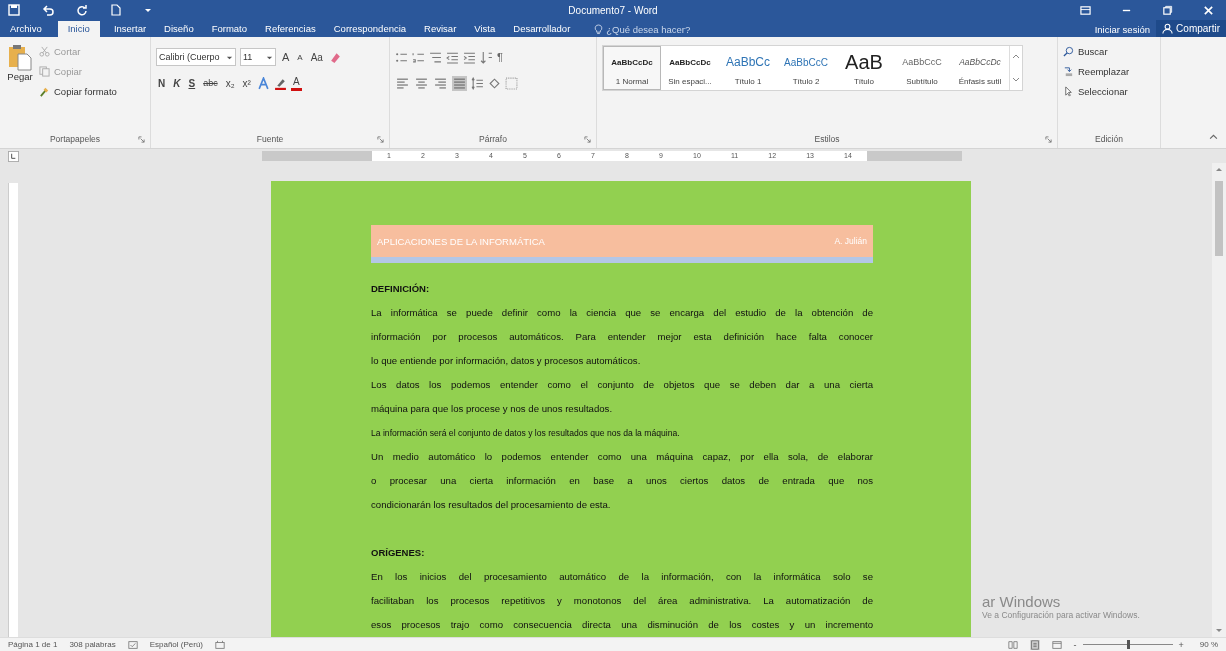 This screenshot has width=1226, height=651. What do you see at coordinates (492, 409) in the screenshot?
I see `body-text-line: máquina para que los procese y nos de unos resultados.` at bounding box center [492, 409].